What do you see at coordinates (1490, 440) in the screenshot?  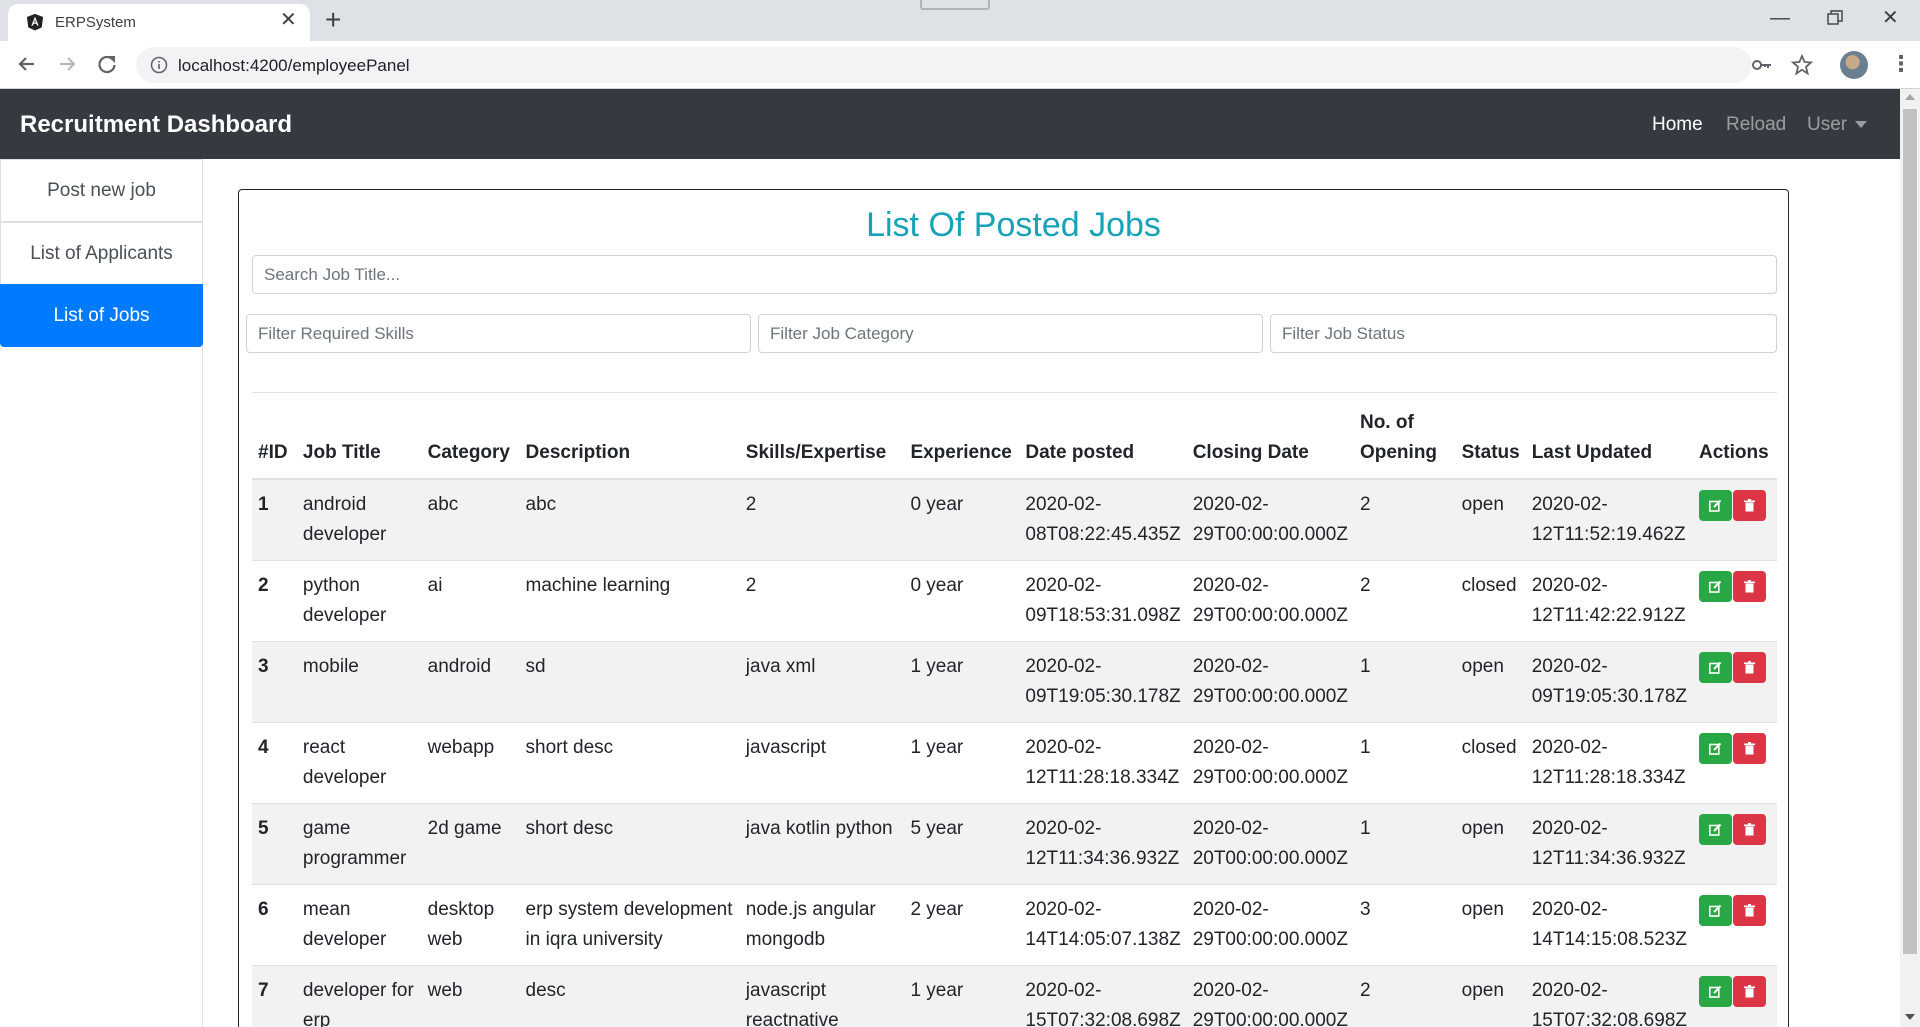 I see `header-status: Status` at bounding box center [1490, 440].